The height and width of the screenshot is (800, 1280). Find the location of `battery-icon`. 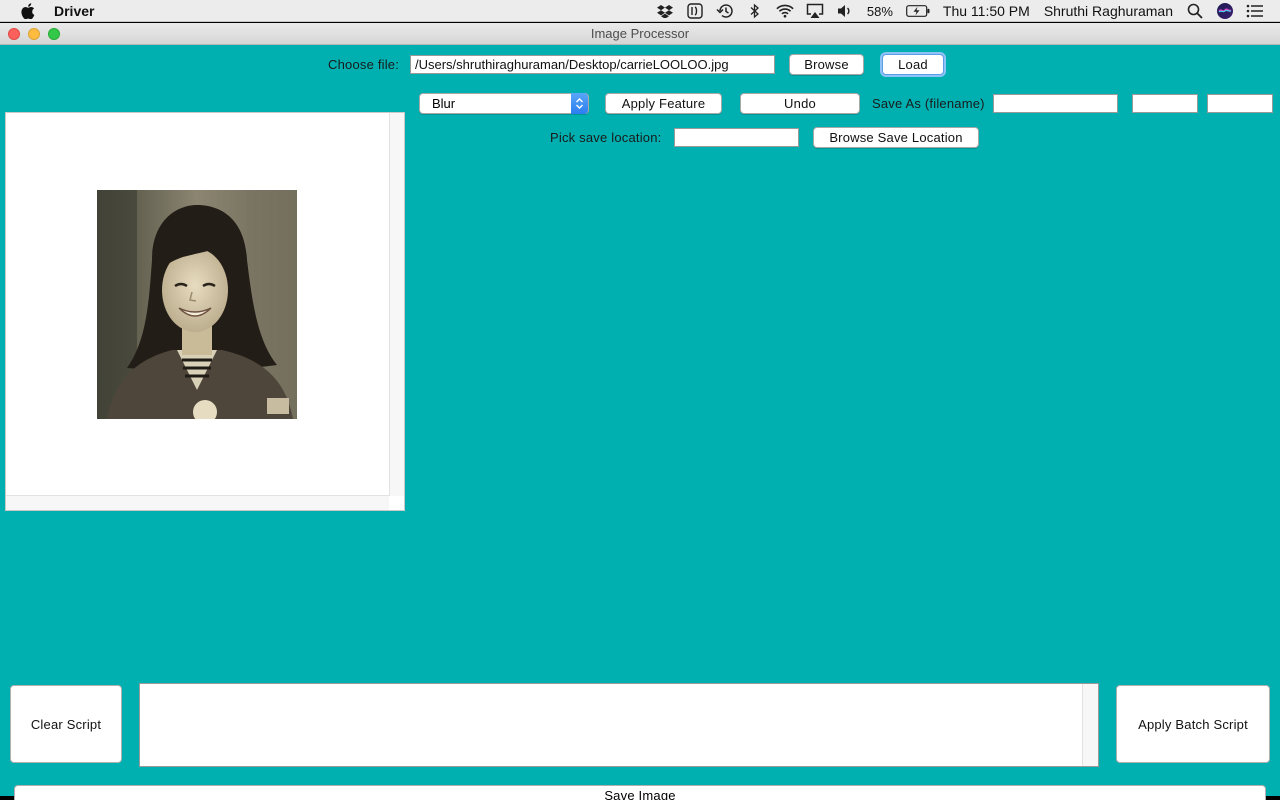

battery-icon is located at coordinates (918, 11).